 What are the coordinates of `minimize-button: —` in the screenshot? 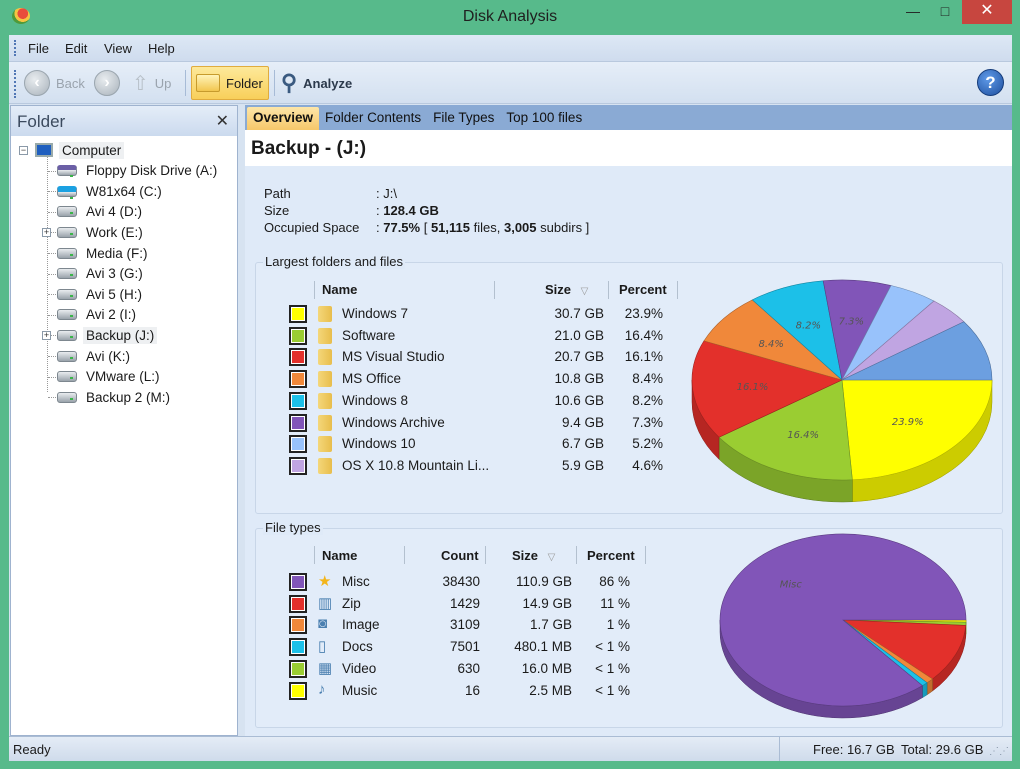 It's located at (913, 12).